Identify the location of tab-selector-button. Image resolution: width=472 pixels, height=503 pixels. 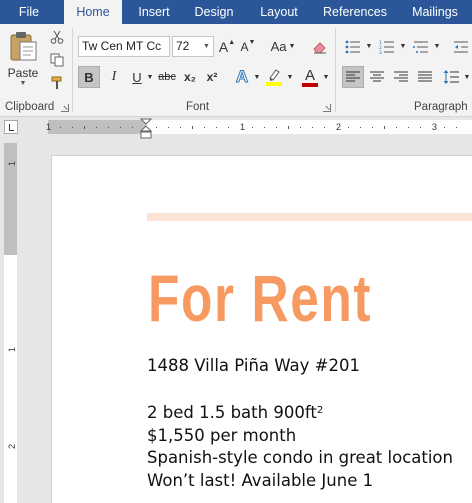
(11, 127).